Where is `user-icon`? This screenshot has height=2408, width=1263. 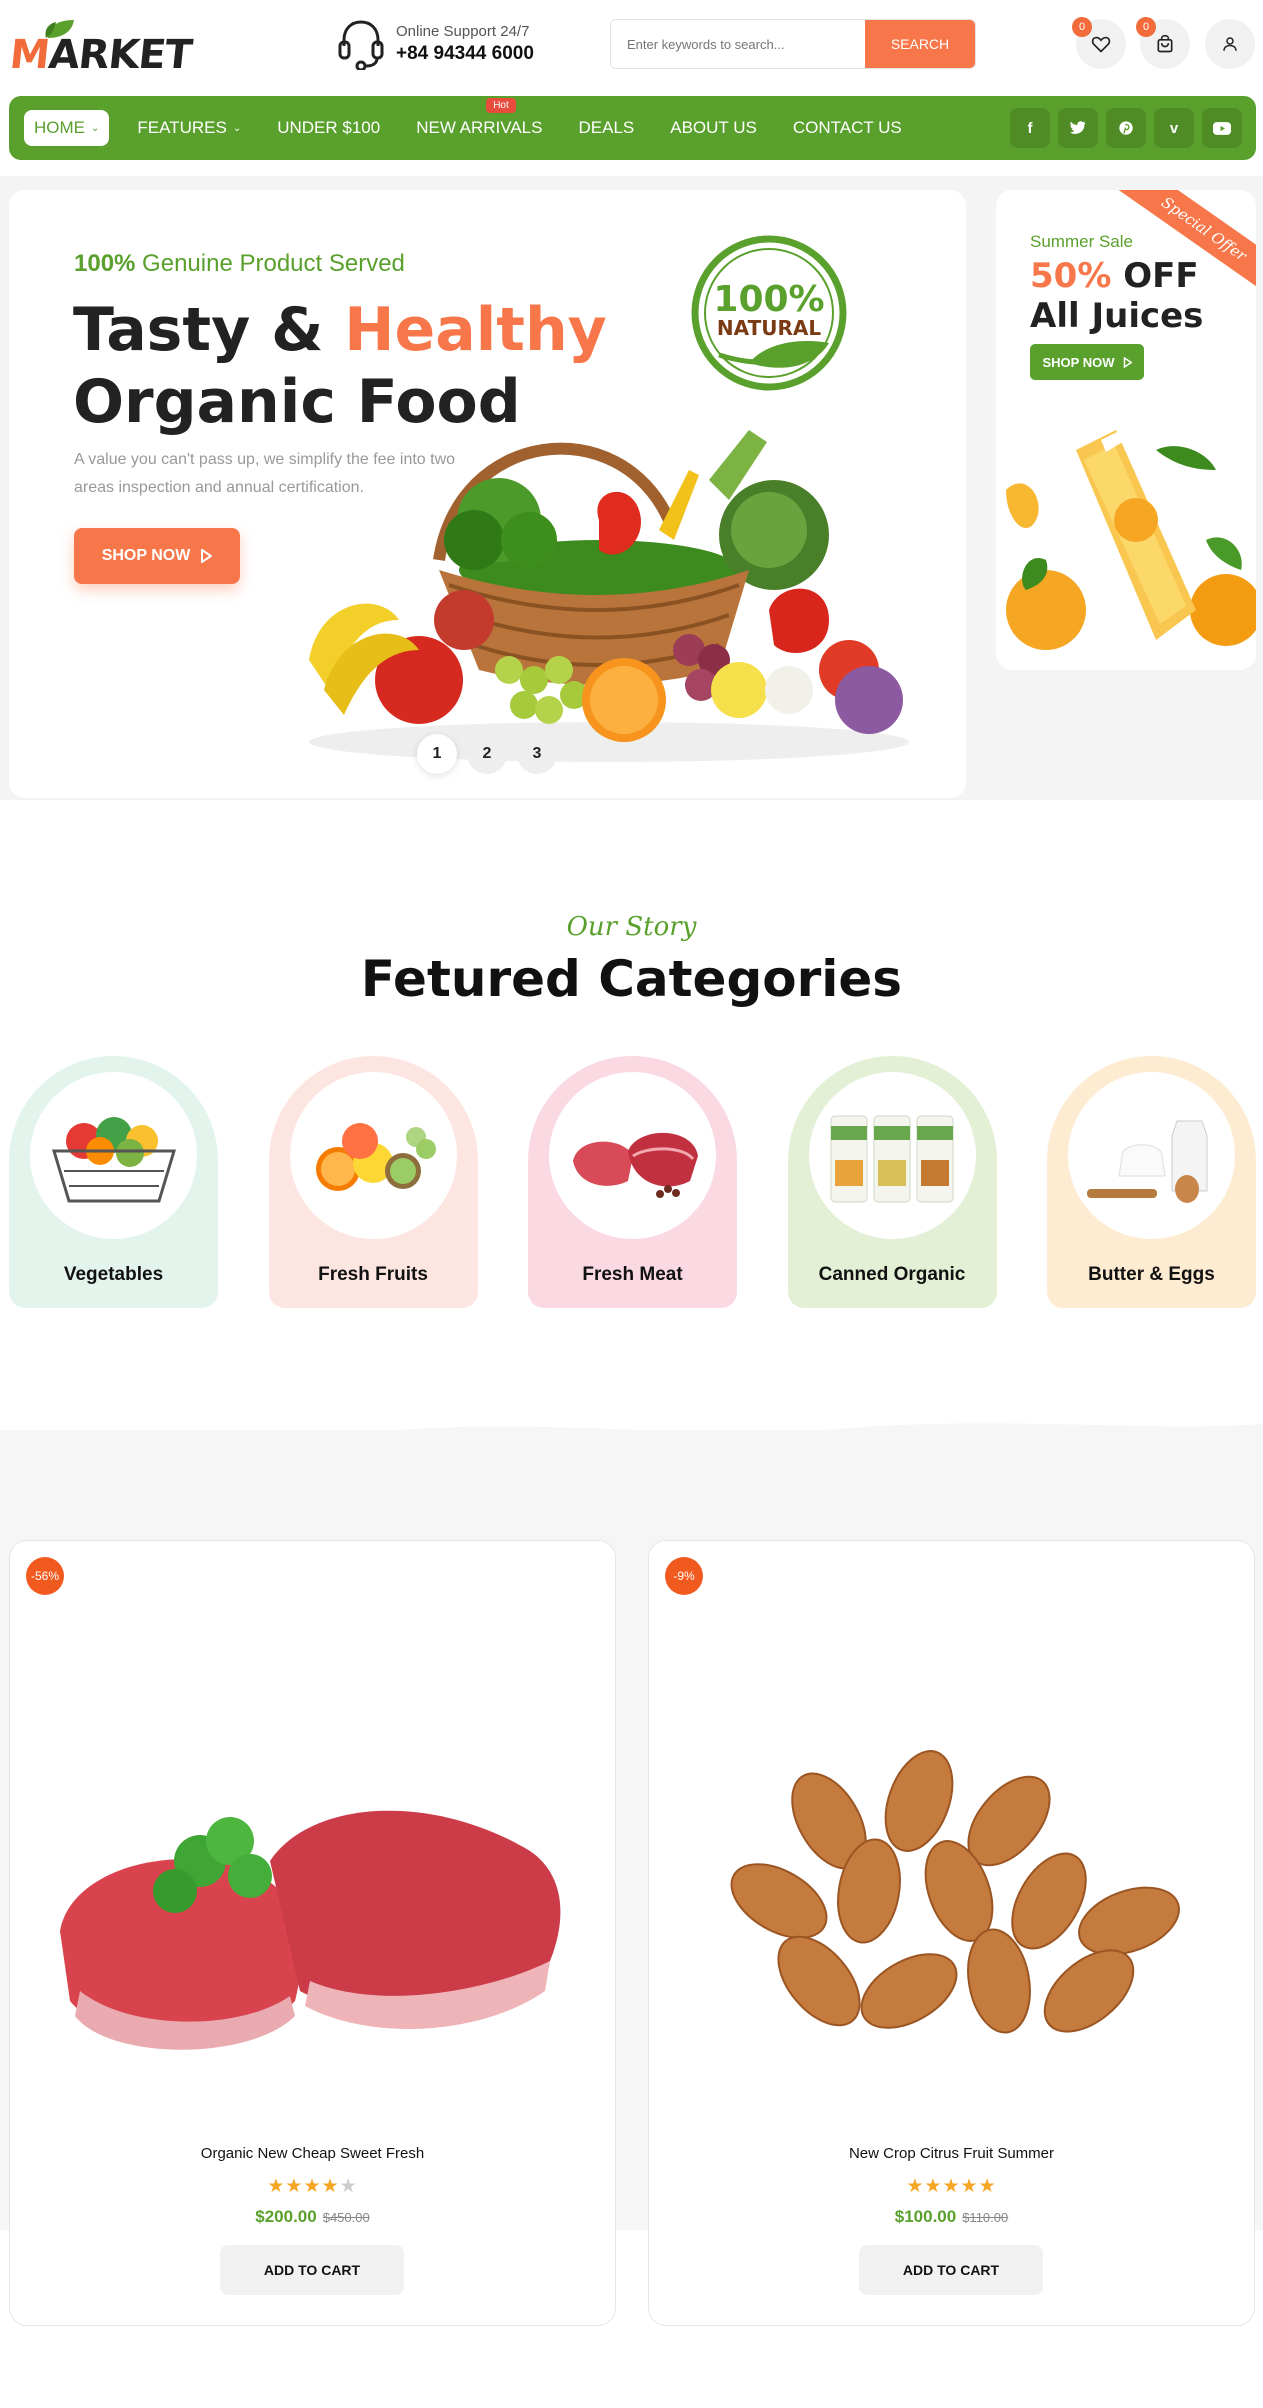 user-icon is located at coordinates (1230, 44).